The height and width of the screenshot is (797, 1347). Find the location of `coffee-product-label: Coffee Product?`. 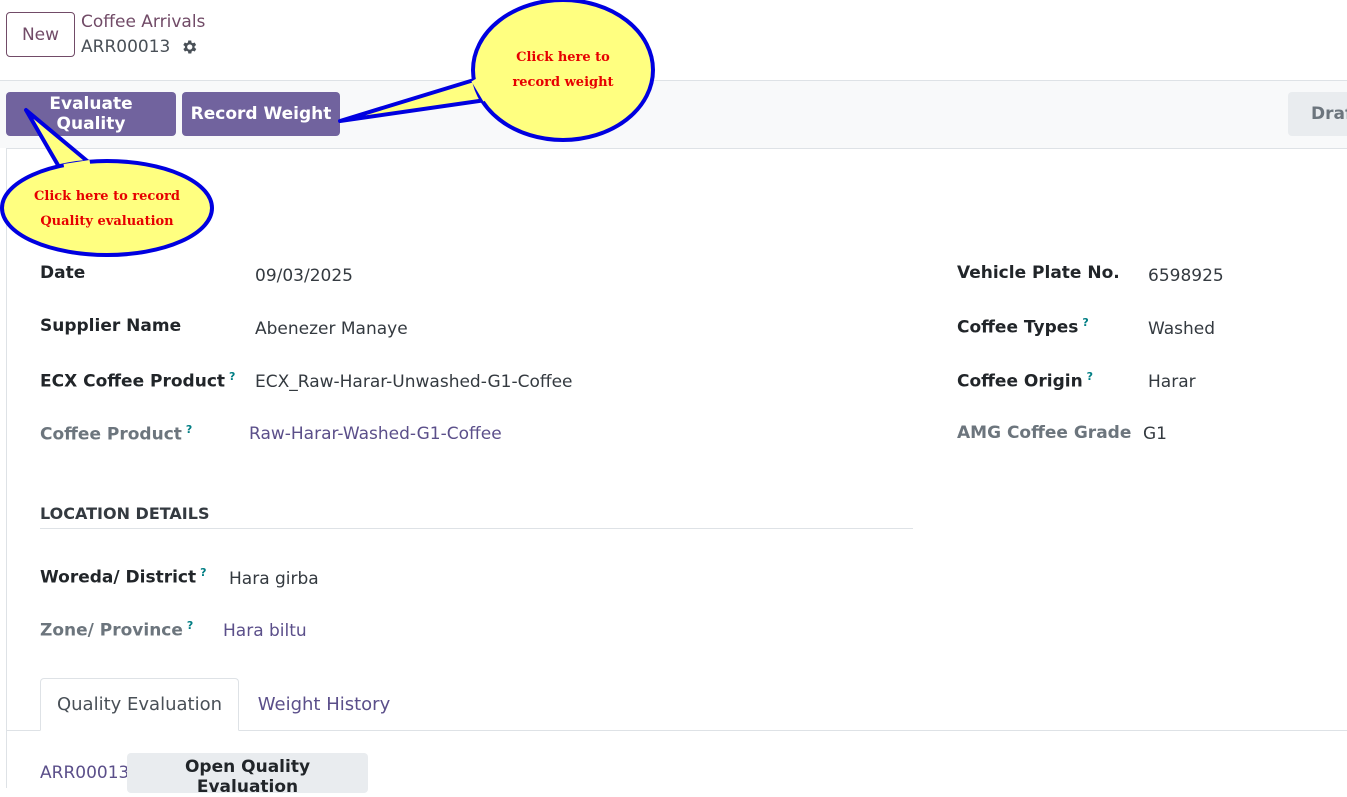

coffee-product-label: Coffee Product? is located at coordinates (116, 434).